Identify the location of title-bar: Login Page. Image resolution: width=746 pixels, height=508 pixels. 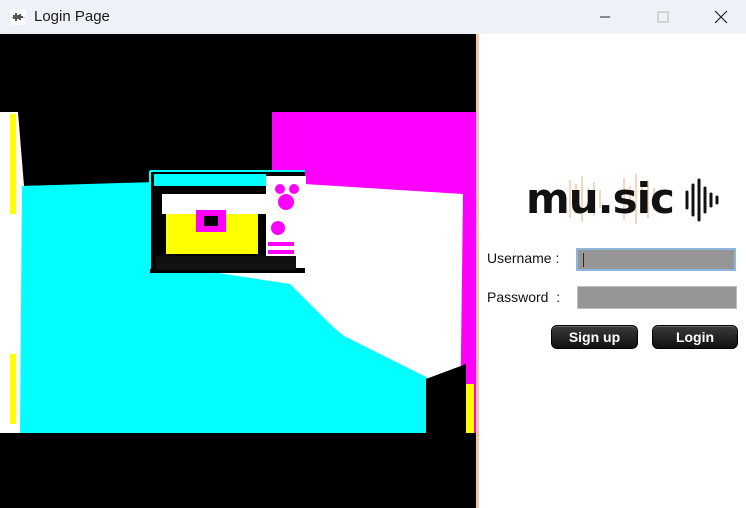
(373, 17).